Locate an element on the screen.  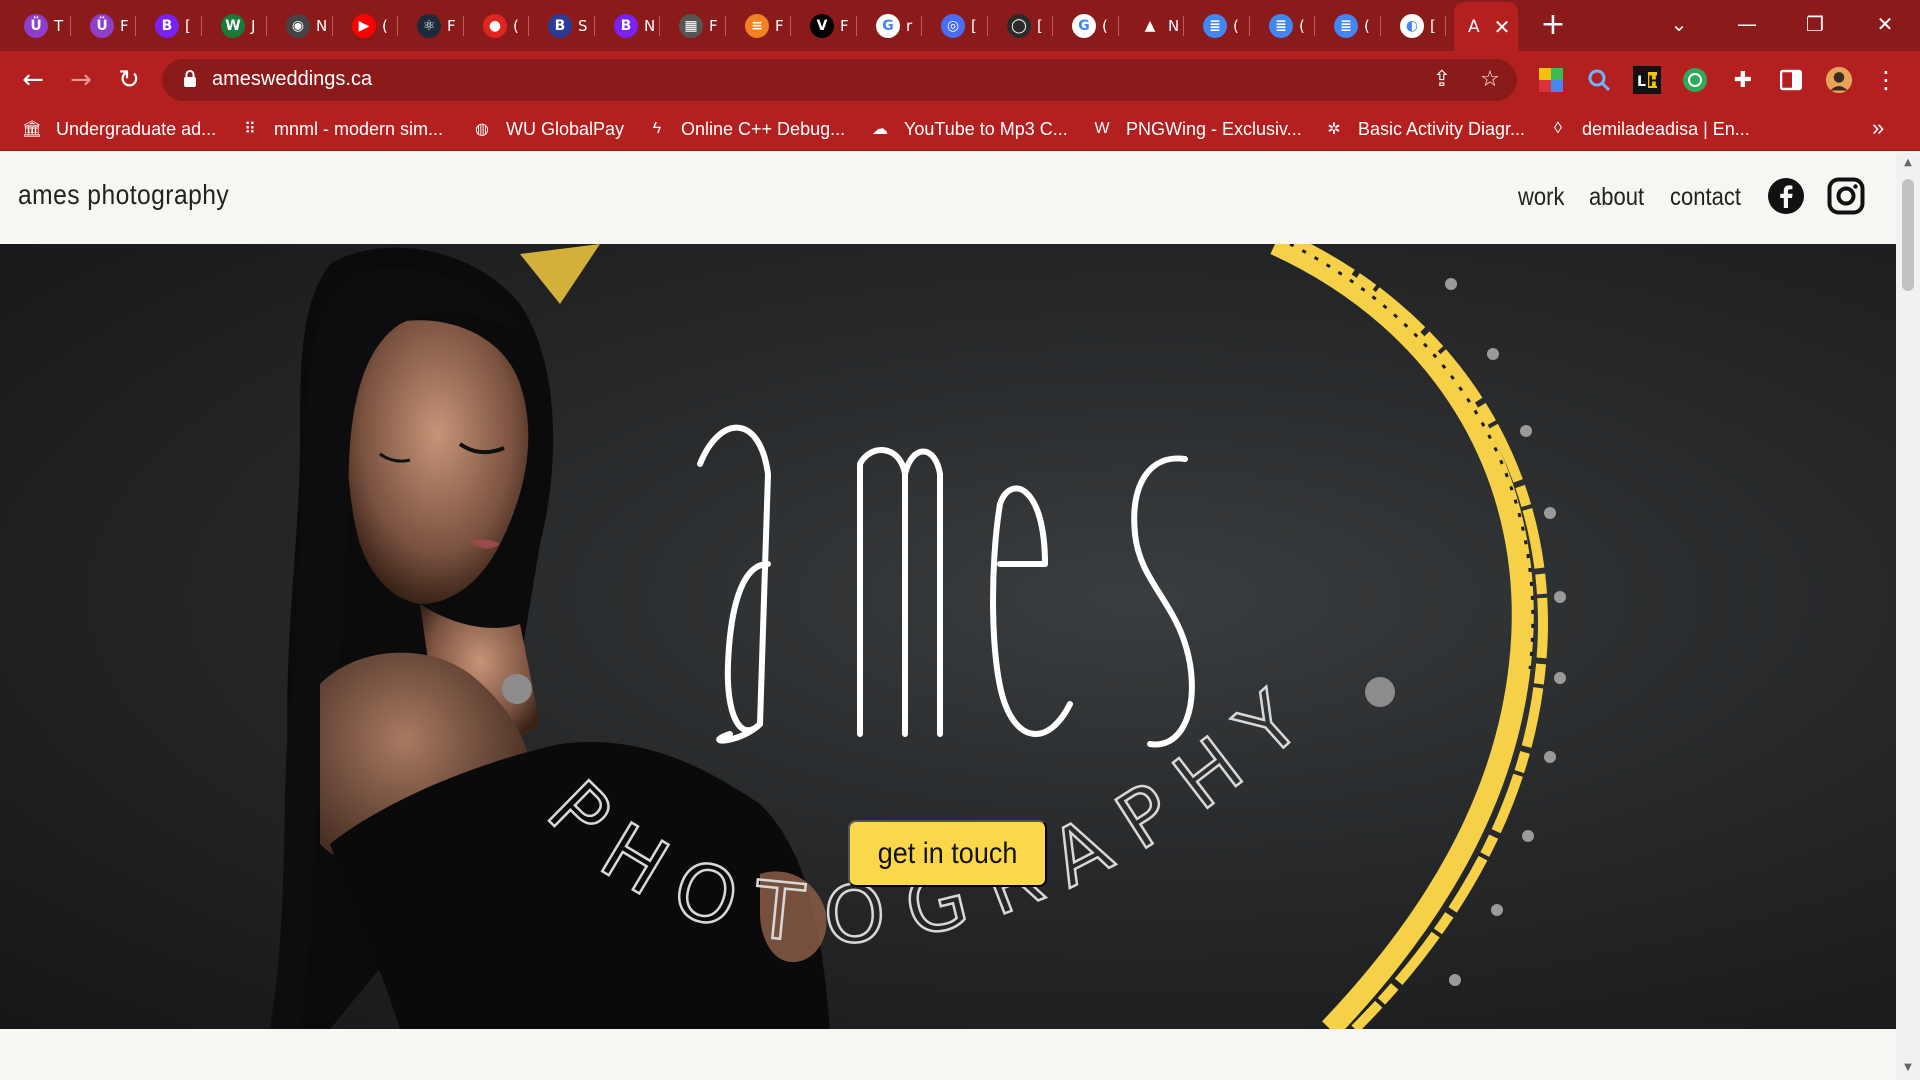
search-extension-icon is located at coordinates (1599, 80).